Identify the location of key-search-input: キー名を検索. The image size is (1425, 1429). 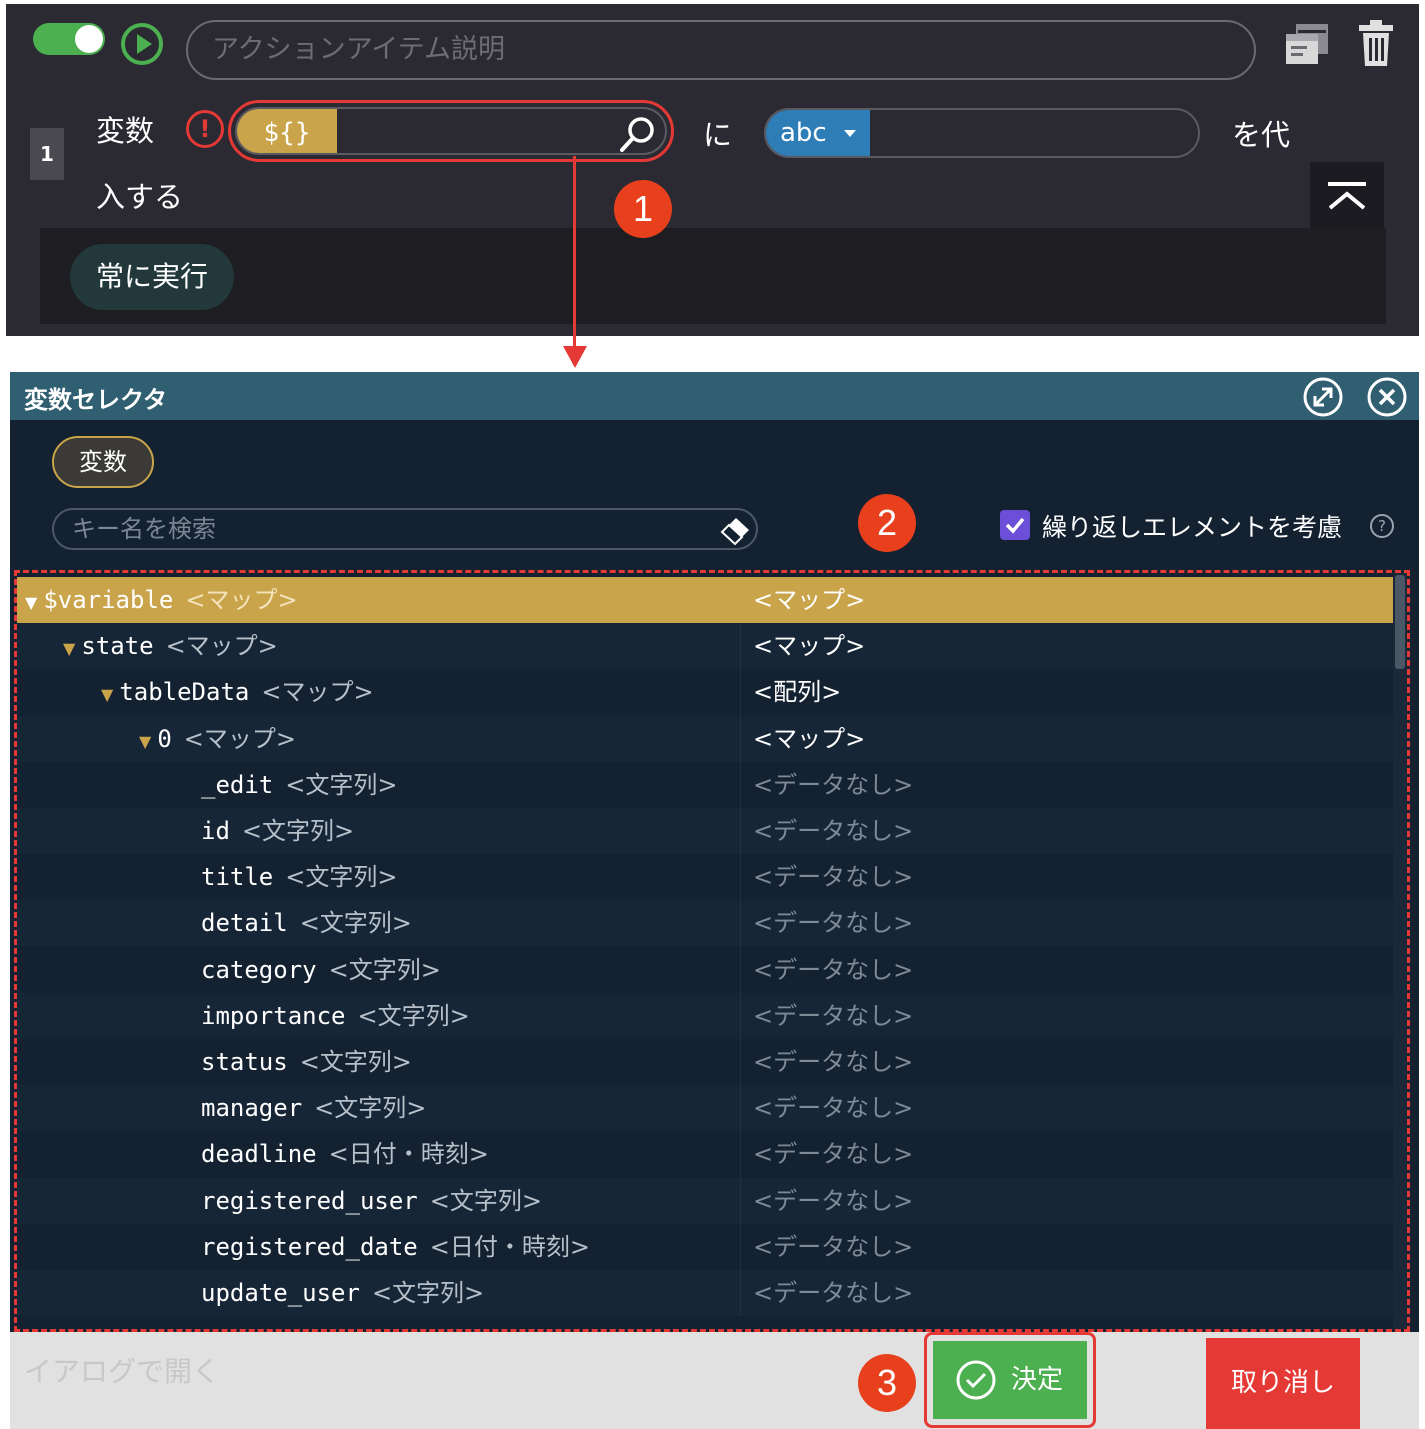
(405, 529).